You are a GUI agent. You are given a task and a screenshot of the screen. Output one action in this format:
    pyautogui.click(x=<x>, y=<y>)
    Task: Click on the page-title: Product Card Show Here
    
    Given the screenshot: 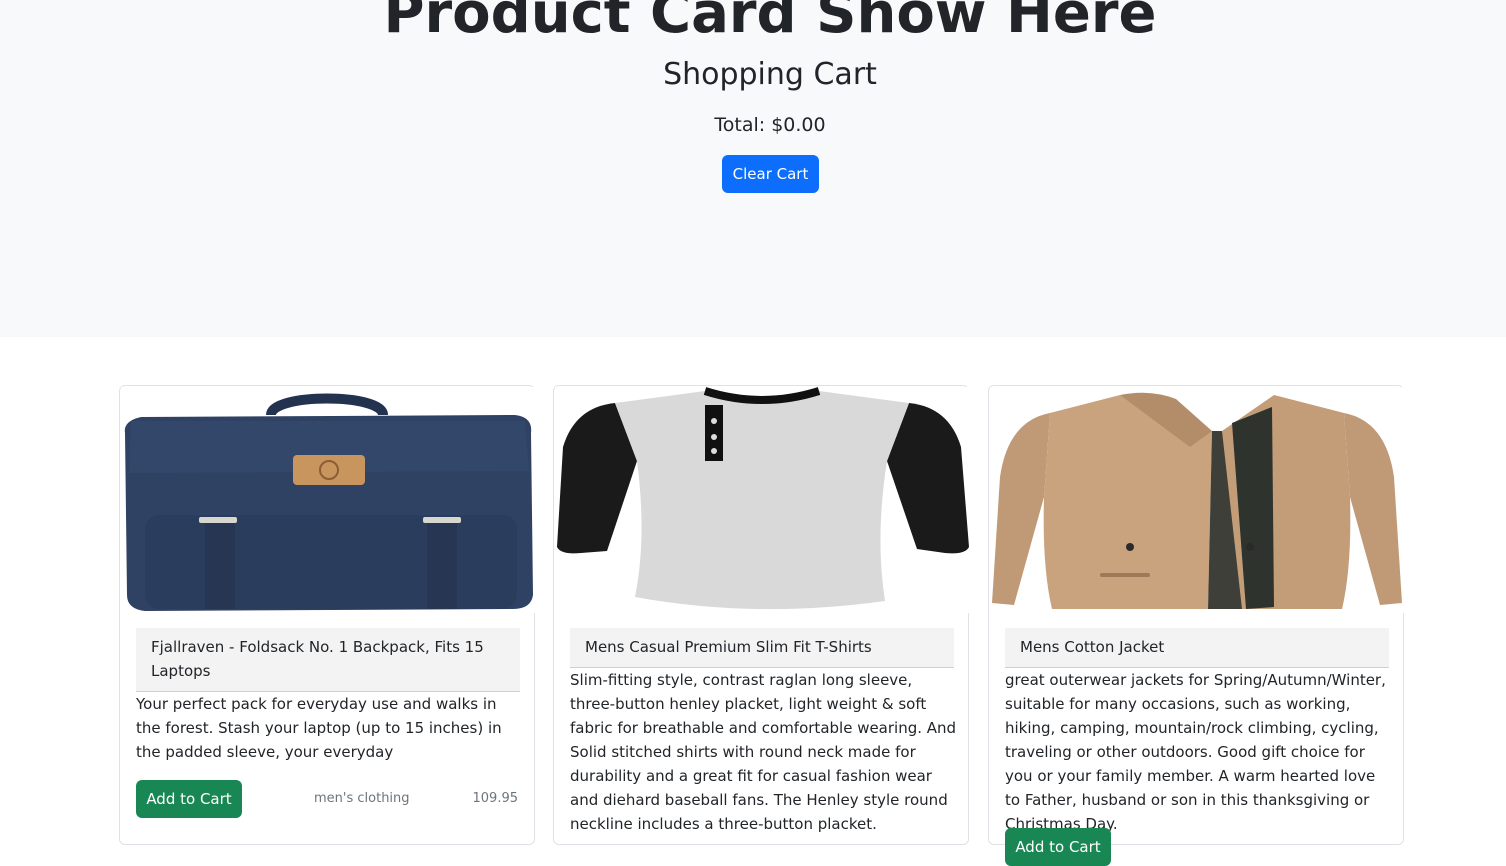 What is the action you would take?
    pyautogui.click(x=770, y=23)
    